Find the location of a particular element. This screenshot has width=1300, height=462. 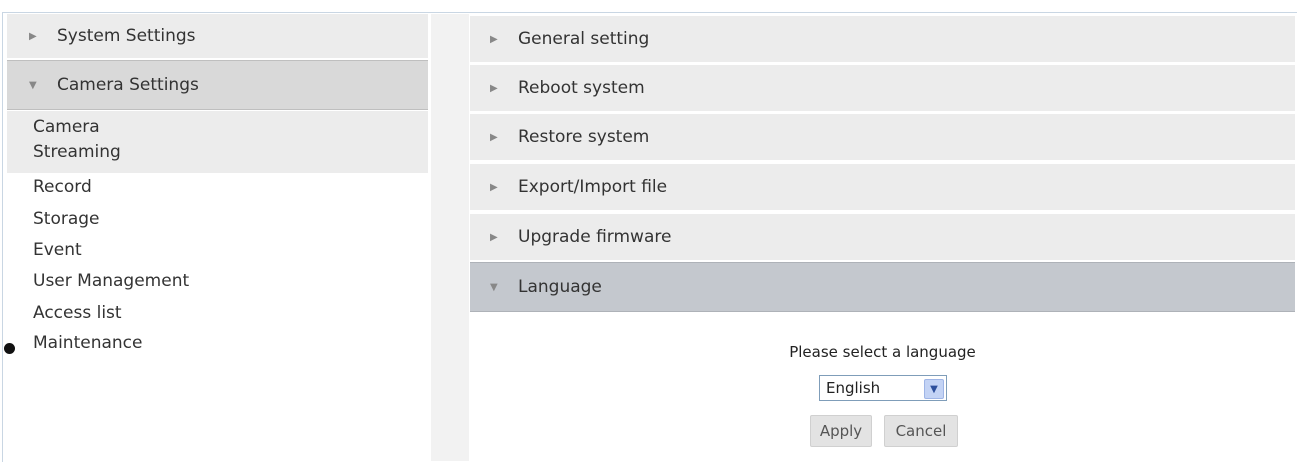

section-label: Restore system is located at coordinates (584, 137).